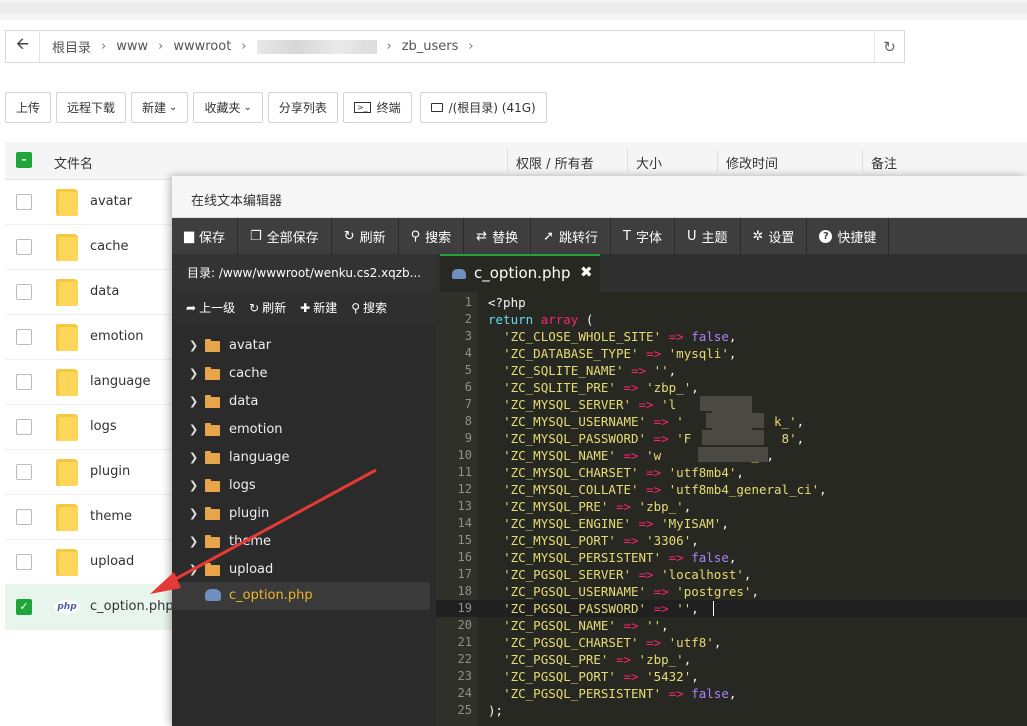 The image size is (1027, 726). Describe the element at coordinates (301, 596) in the screenshot. I see `tree-file: c_option.php` at that location.